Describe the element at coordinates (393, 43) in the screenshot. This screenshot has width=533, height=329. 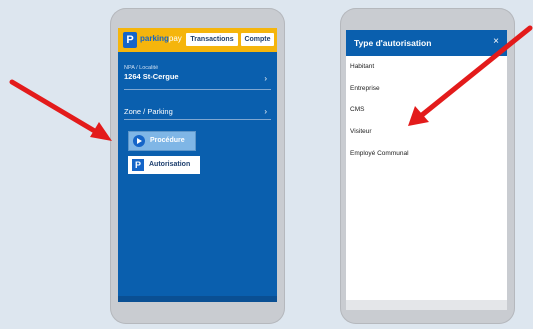
I see `sheet-title: Type d'autorisation` at that location.